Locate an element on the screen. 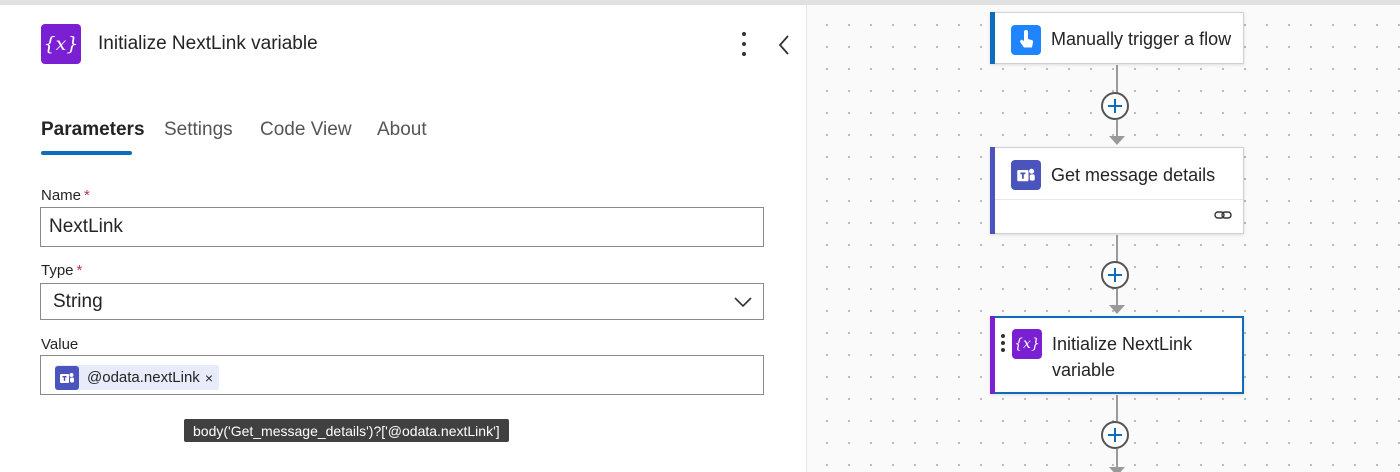 This screenshot has width=1400, height=472. chevron-left-icon is located at coordinates (783, 45).